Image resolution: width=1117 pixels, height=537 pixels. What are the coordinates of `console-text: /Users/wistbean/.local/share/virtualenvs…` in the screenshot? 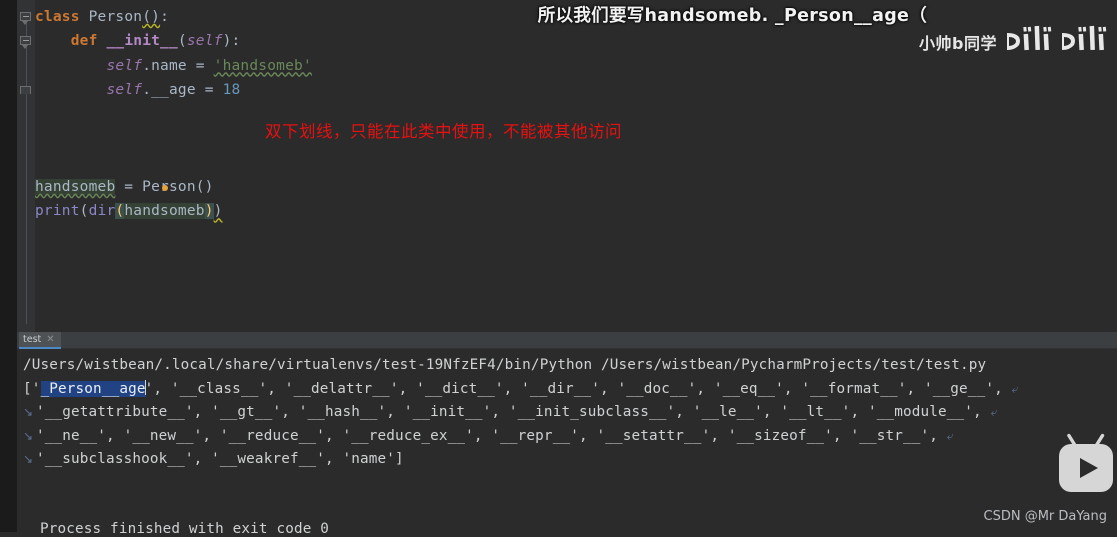 It's located at (505, 365).